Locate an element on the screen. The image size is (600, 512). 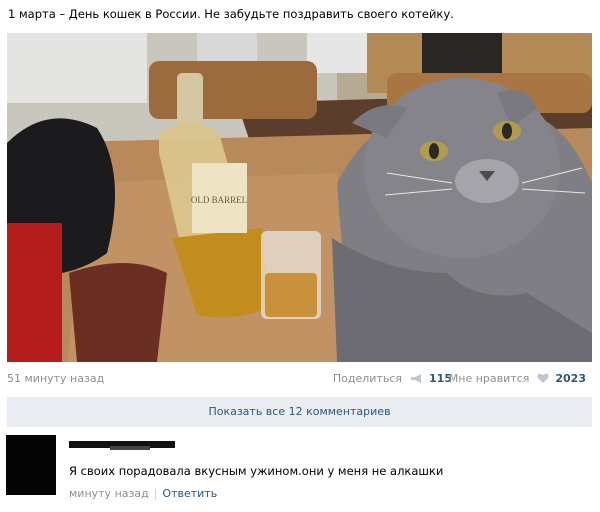
bottle-label: OLD BARREL is located at coordinates (219, 200).